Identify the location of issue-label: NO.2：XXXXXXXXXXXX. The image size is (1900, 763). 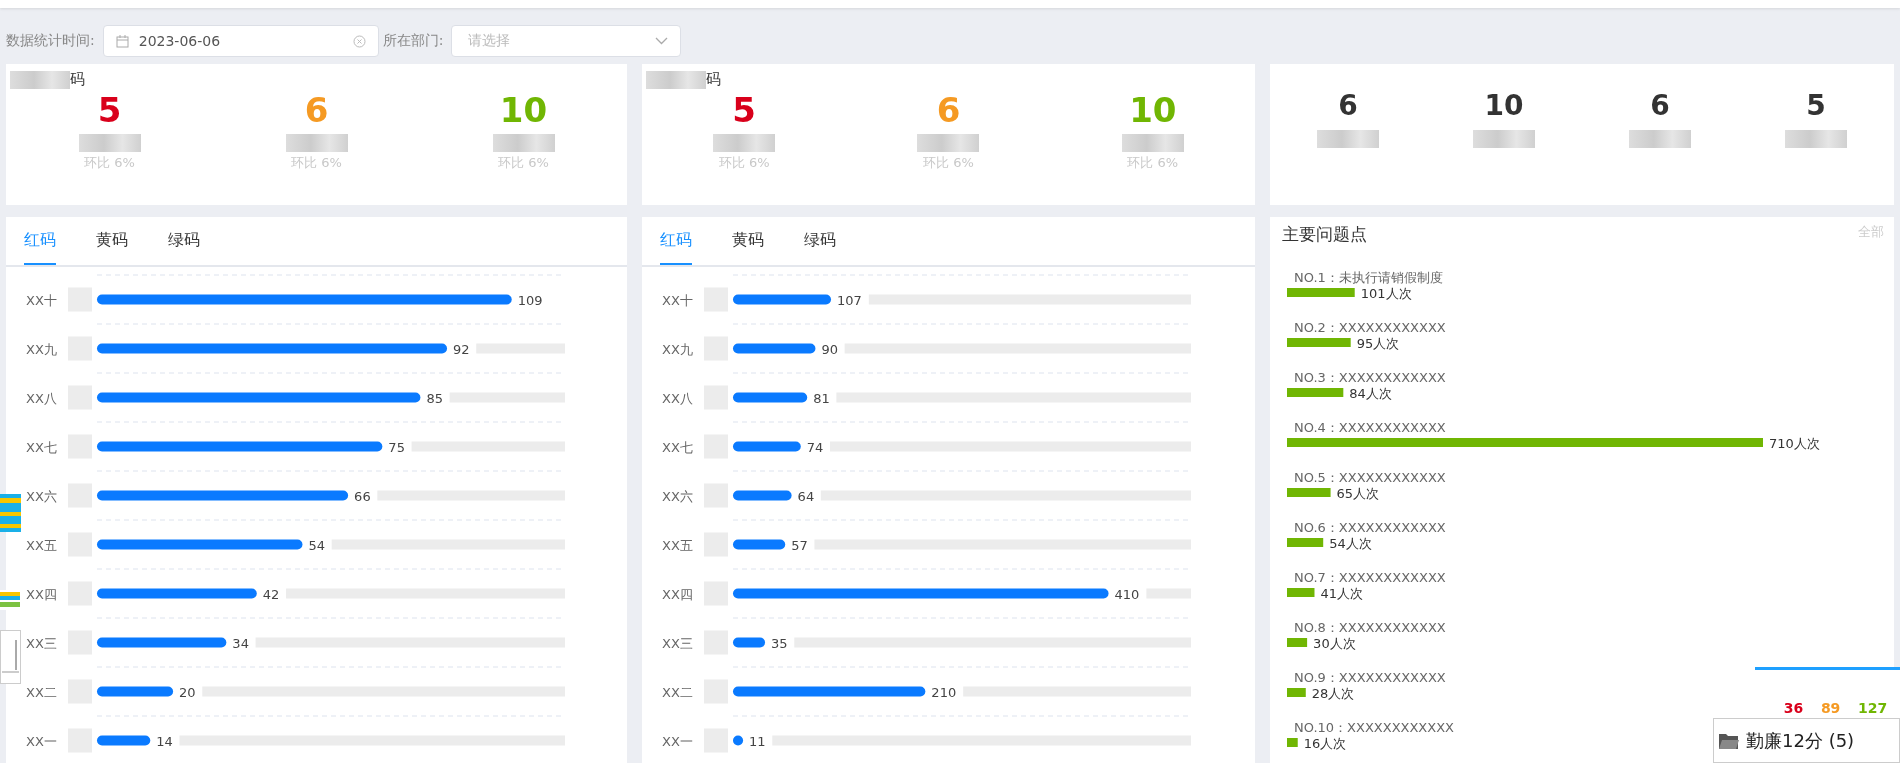
(1370, 327).